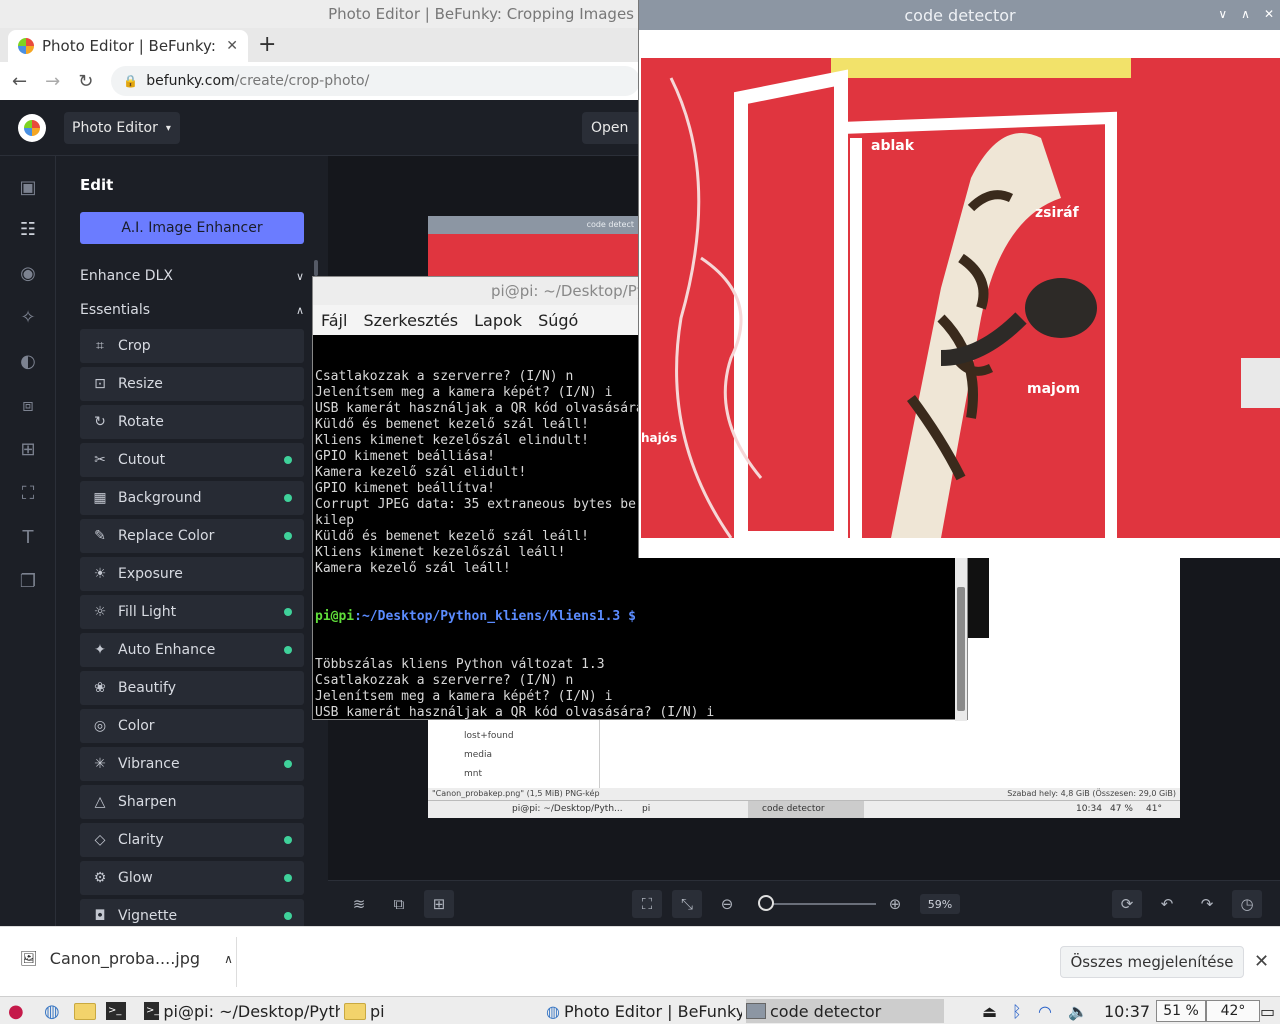 The height and width of the screenshot is (1024, 1280). What do you see at coordinates (1127, 1011) in the screenshot?
I see `clock: 10:37` at bounding box center [1127, 1011].